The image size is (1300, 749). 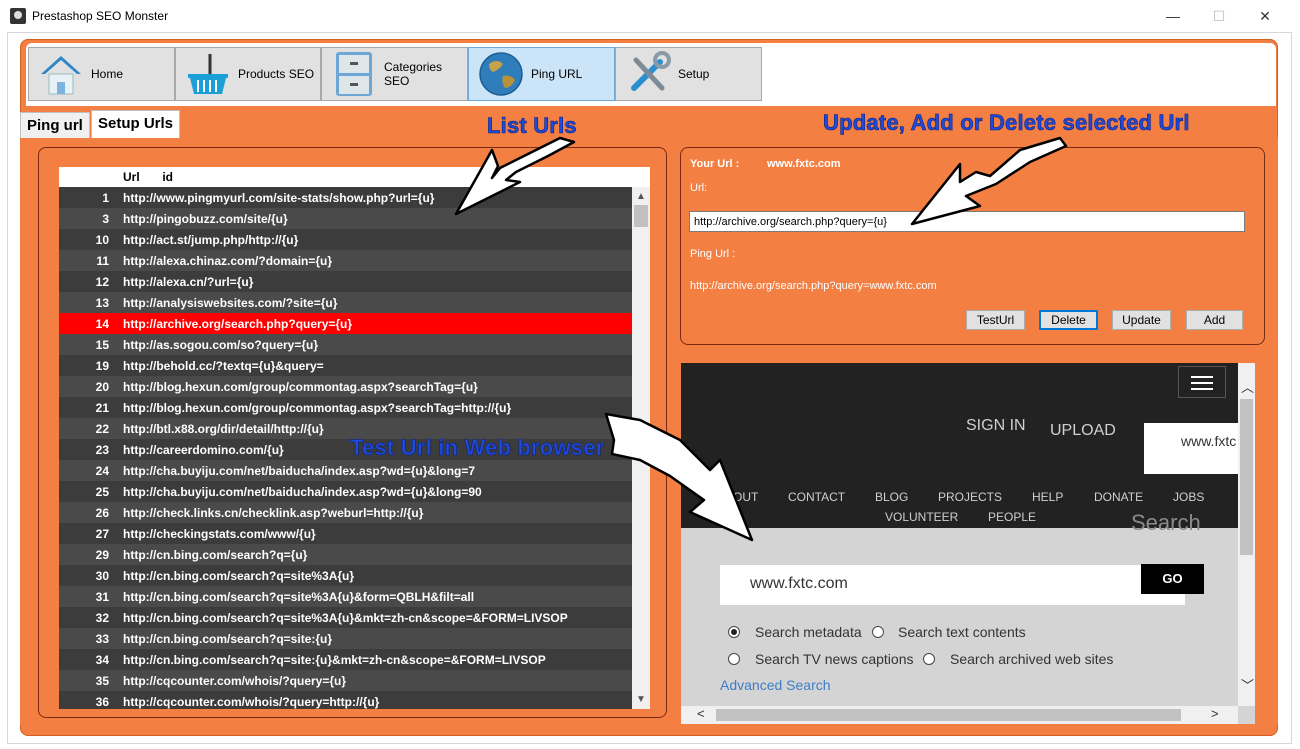 What do you see at coordinates (1202, 382) in the screenshot?
I see `menu-icon` at bounding box center [1202, 382].